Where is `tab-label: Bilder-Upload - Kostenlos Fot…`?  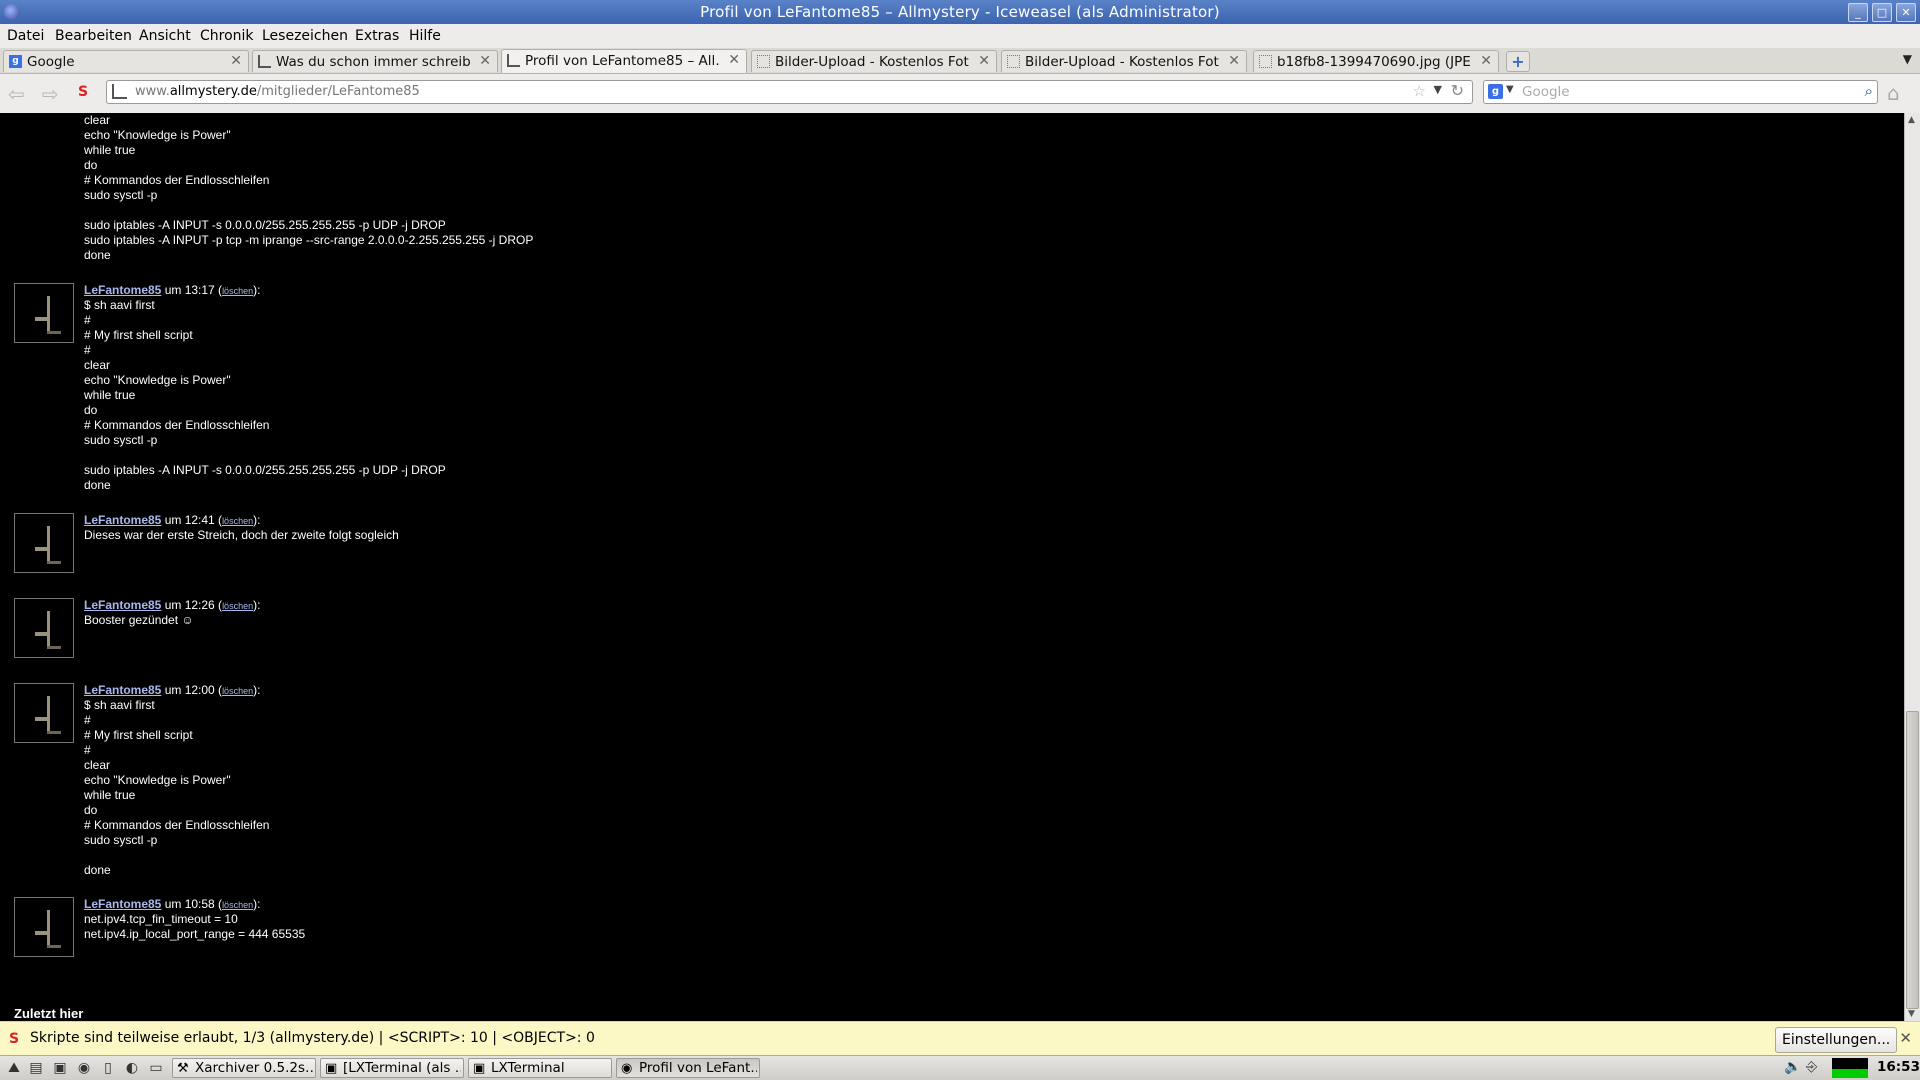
tab-label: Bilder-Upload - Kostenlos Fot… is located at coordinates (1122, 62).